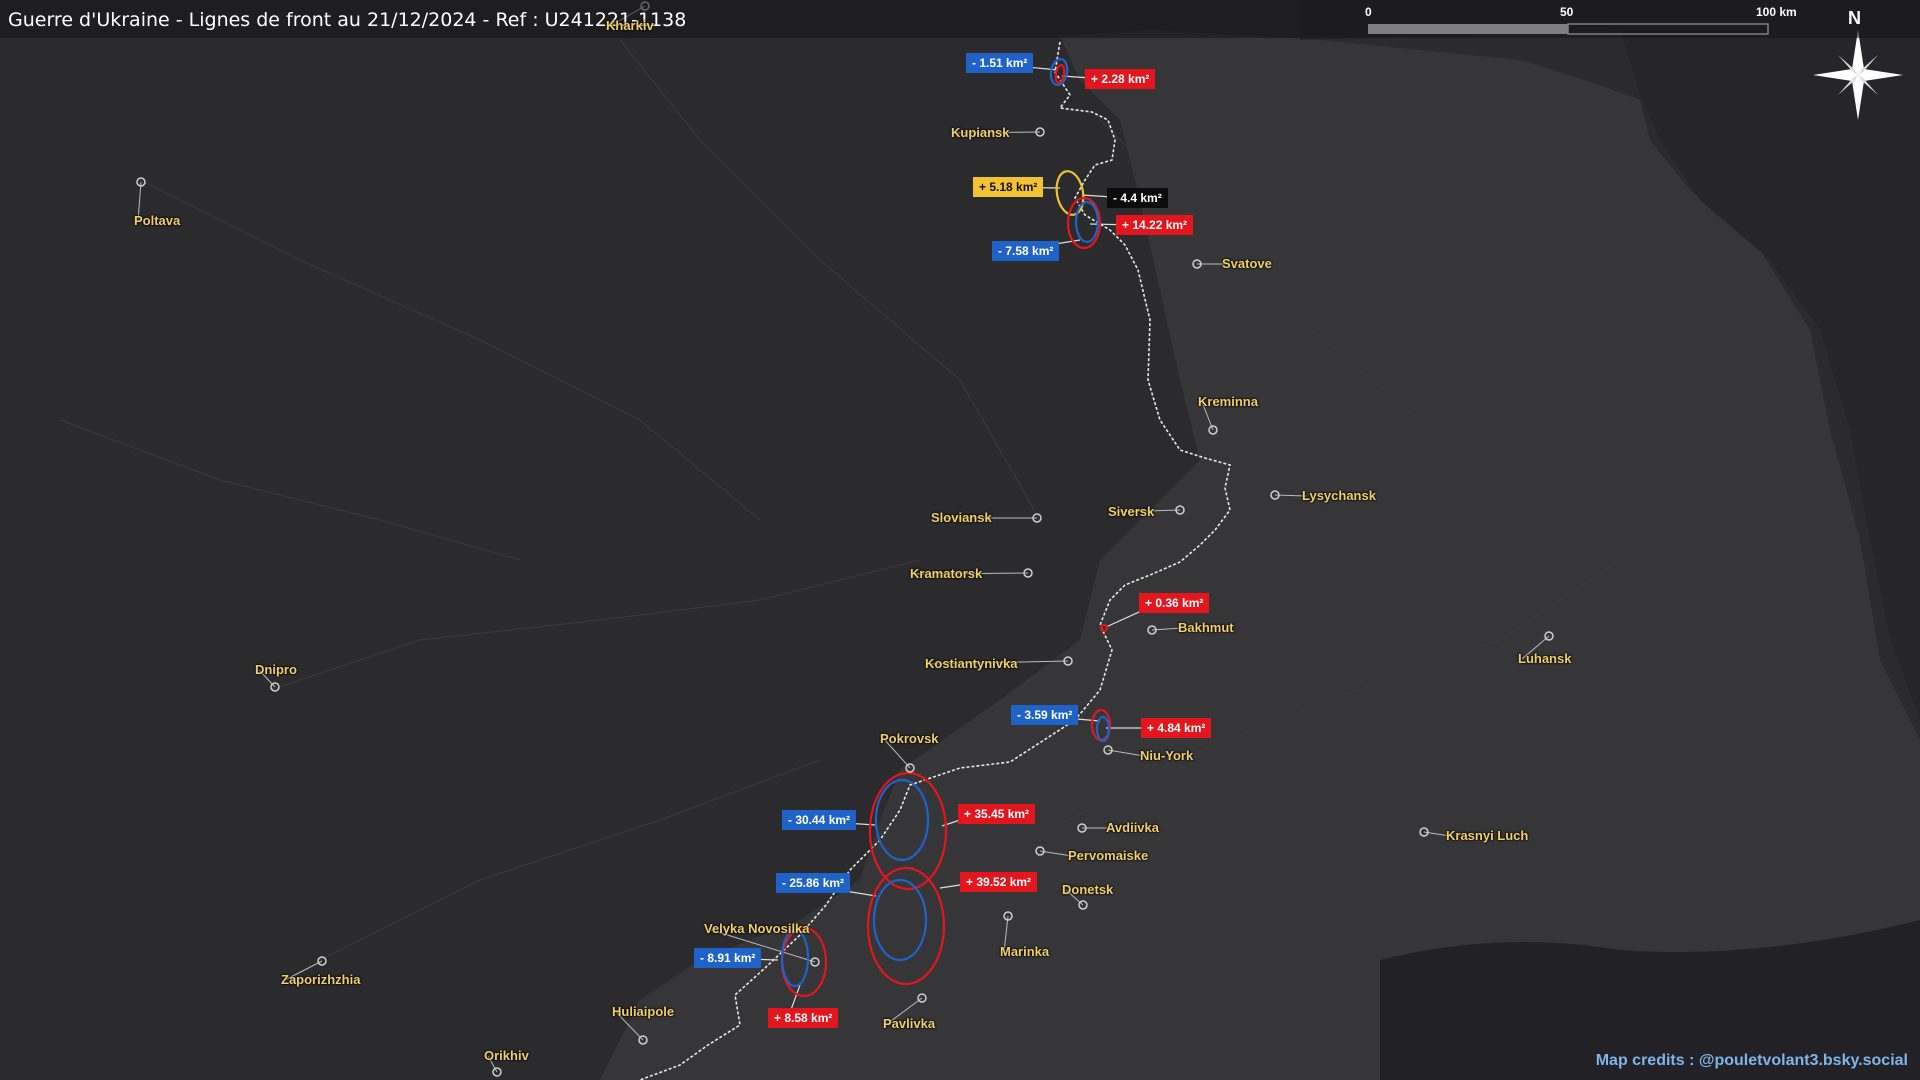 The height and width of the screenshot is (1080, 1920). Describe the element at coordinates (819, 820) in the screenshot. I see `area-change-badge: - 30.44 km²` at that location.